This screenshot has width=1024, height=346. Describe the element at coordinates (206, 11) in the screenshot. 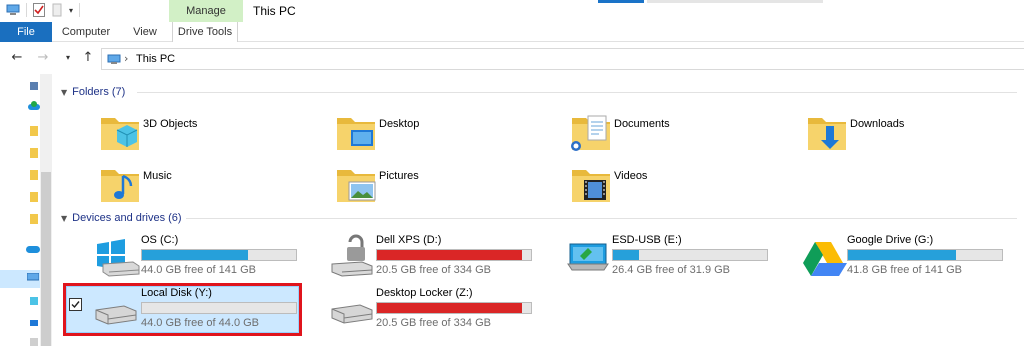

I see `manage-context-tab: Manage` at that location.